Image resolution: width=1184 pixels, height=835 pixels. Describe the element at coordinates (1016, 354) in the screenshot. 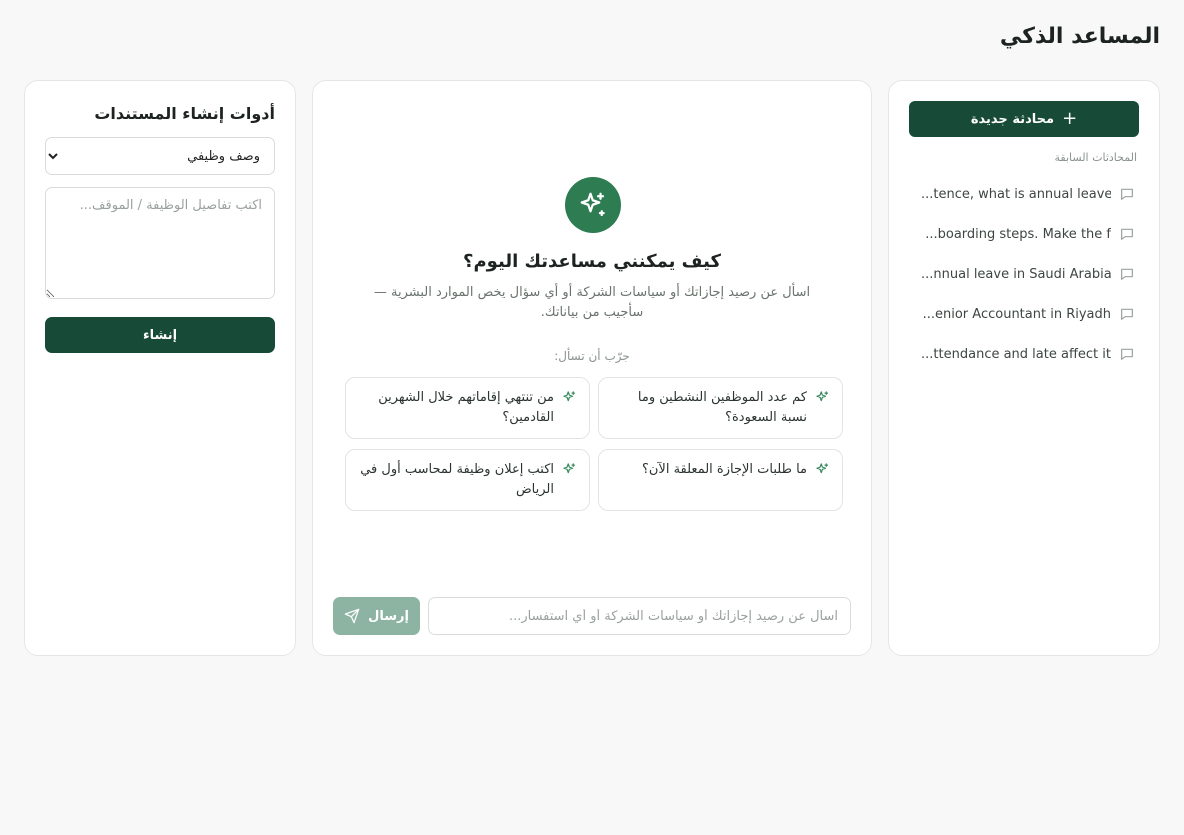

I see `history-item-label: ...ttendance and late affect it` at that location.